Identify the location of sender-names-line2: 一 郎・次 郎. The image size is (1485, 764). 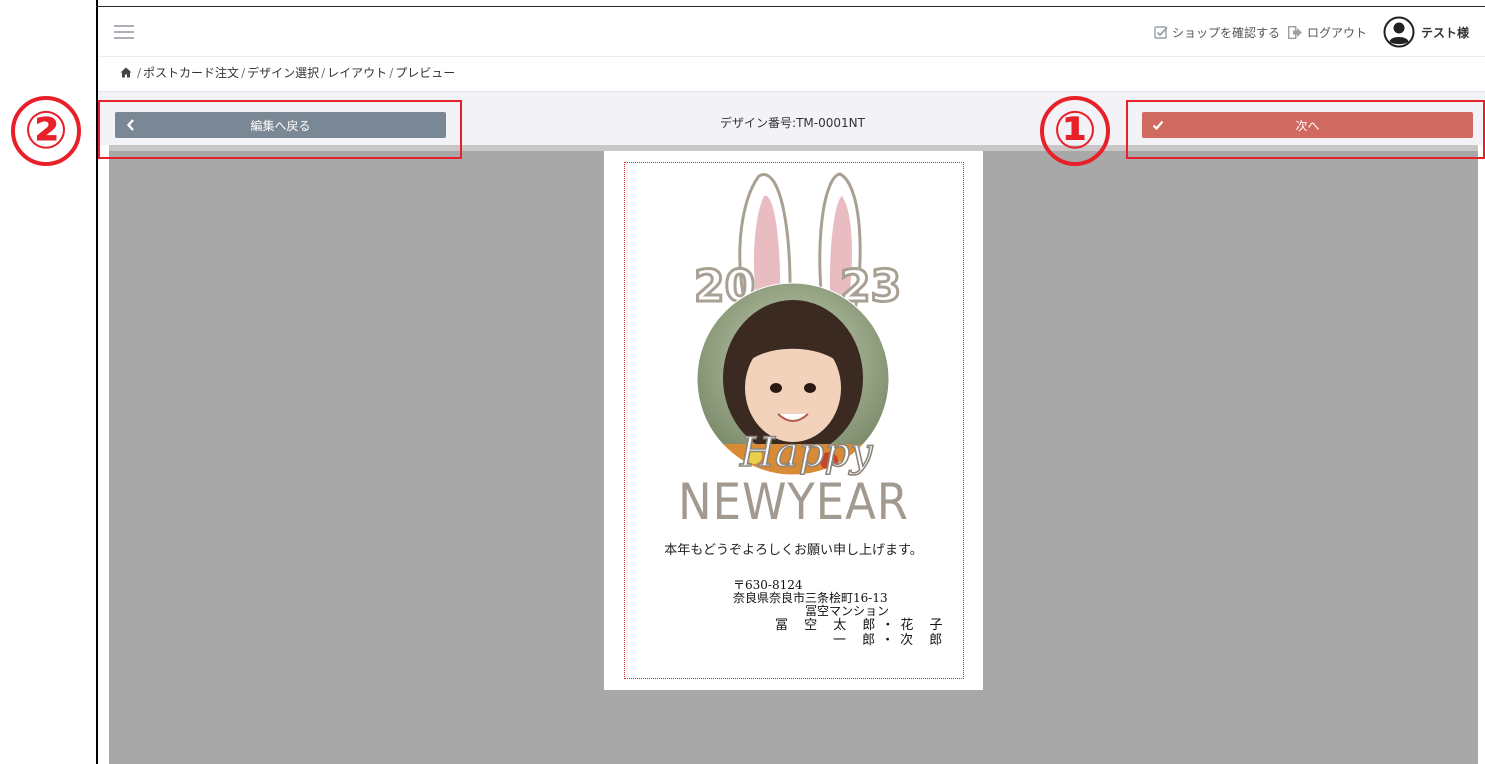
(891, 640).